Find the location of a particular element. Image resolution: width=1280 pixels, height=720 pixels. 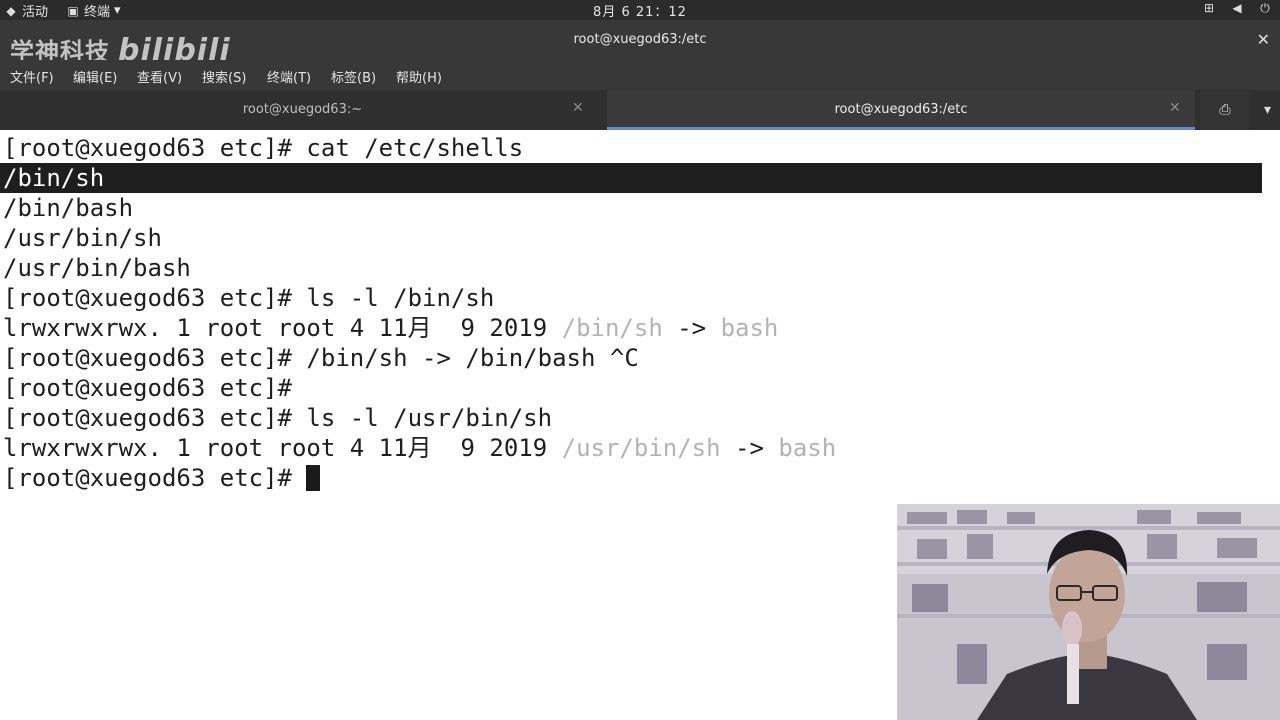

menu-view: 查看(V) is located at coordinates (159, 76).